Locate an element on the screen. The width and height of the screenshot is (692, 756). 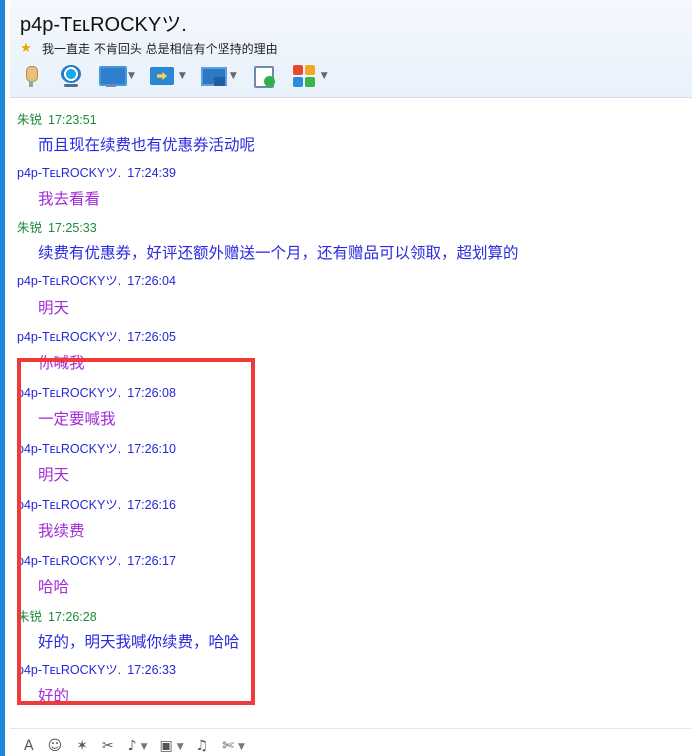
webcam-icon is located at coordinates (71, 76).